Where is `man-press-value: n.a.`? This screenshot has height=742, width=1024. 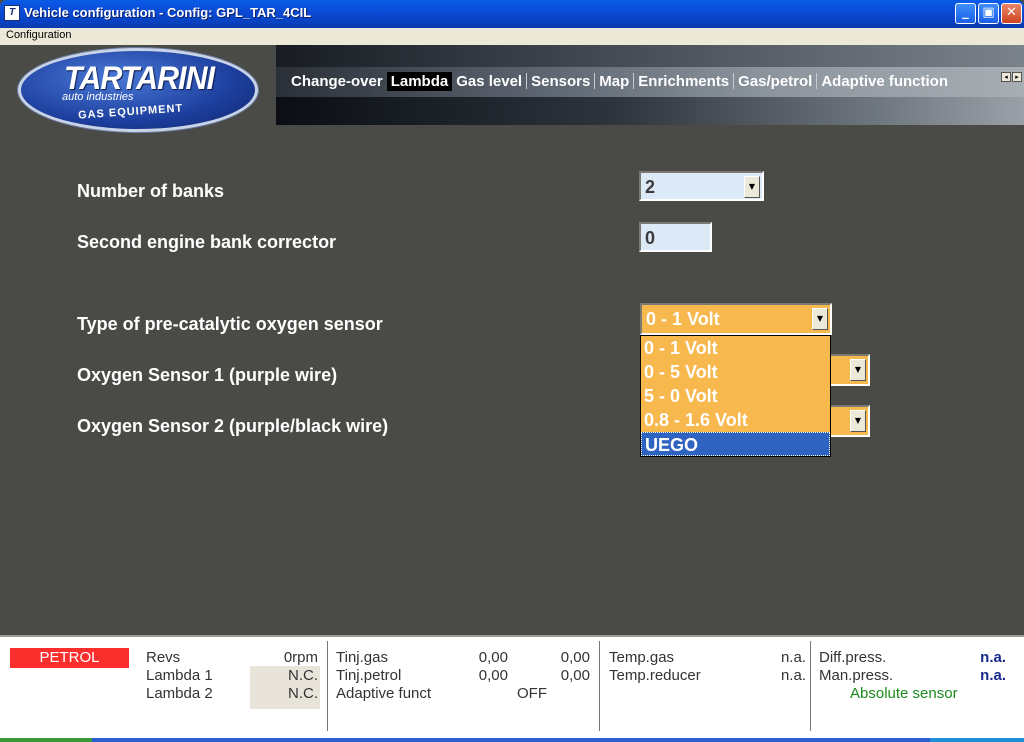
man-press-value: n.a. is located at coordinates (993, 675).